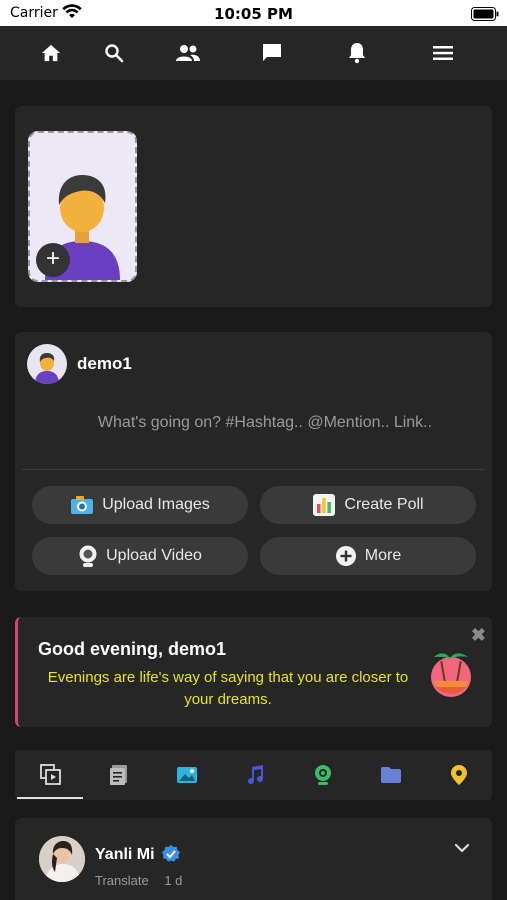 Image resolution: width=507 pixels, height=900 pixels. Describe the element at coordinates (187, 775) in the screenshot. I see `photos-icon` at that location.